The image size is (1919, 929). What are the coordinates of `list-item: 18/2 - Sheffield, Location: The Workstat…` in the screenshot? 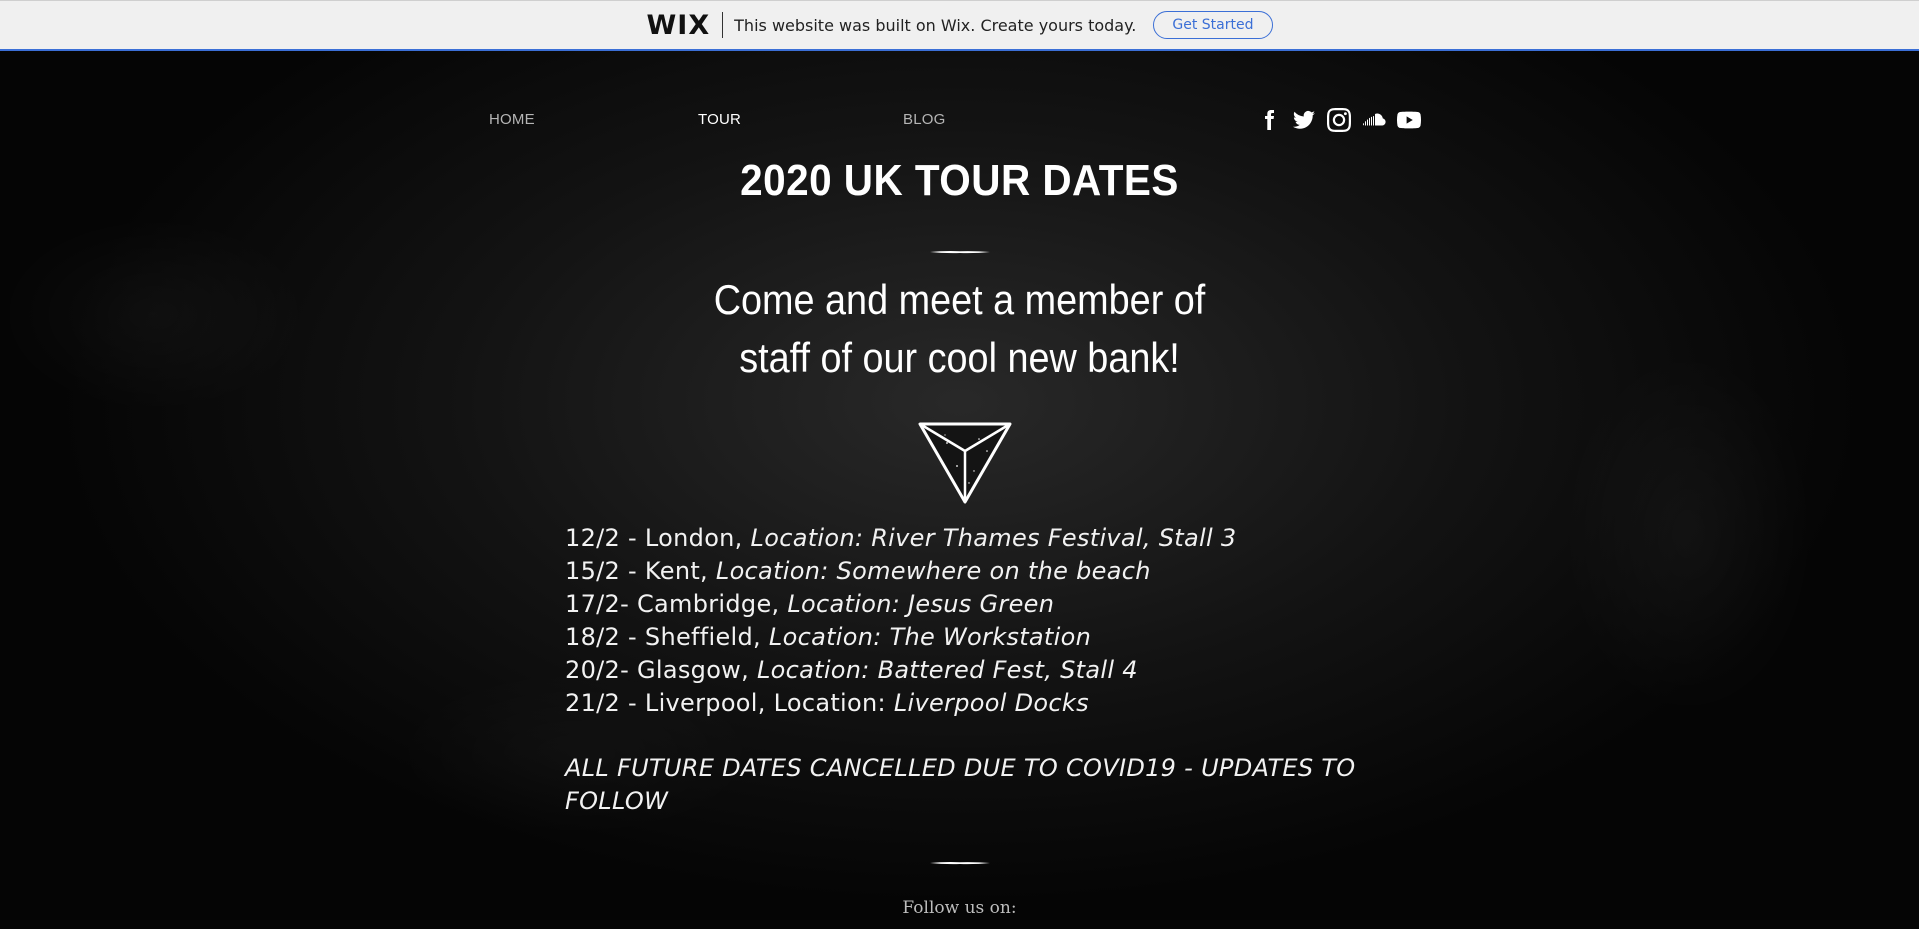 It's located at (828, 637).